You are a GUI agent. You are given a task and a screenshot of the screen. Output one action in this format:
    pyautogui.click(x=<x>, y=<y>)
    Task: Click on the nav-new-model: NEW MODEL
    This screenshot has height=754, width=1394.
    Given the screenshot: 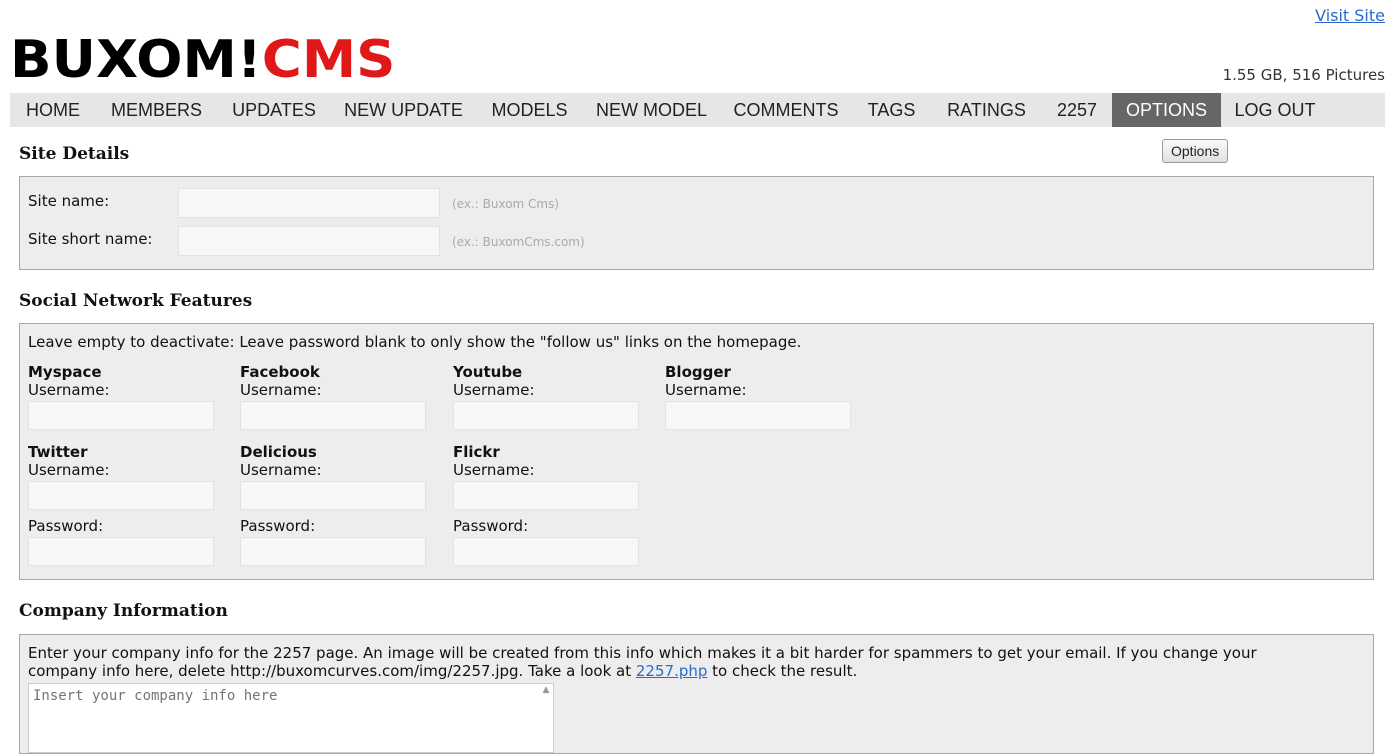 What is the action you would take?
    pyautogui.click(x=651, y=110)
    